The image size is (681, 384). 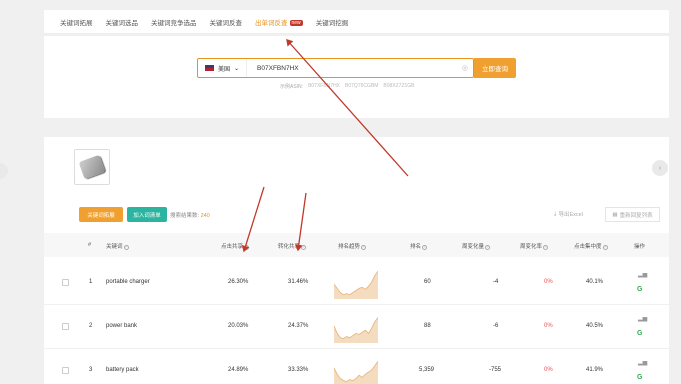 I want to click on row-rank: 5,359, so click(x=427, y=370).